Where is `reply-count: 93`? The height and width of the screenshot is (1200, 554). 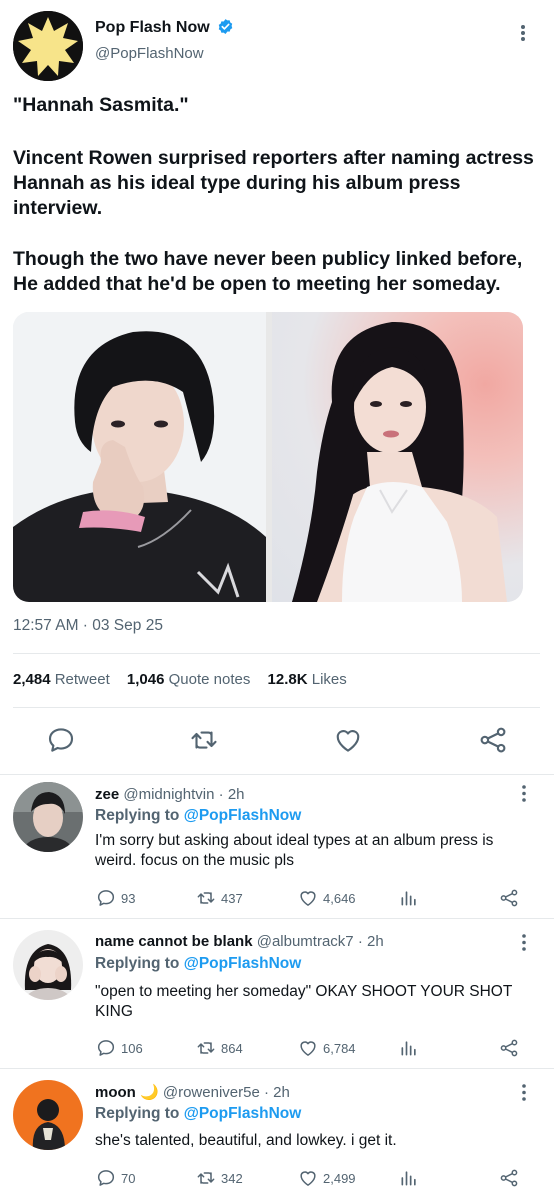 reply-count: 93 is located at coordinates (128, 898).